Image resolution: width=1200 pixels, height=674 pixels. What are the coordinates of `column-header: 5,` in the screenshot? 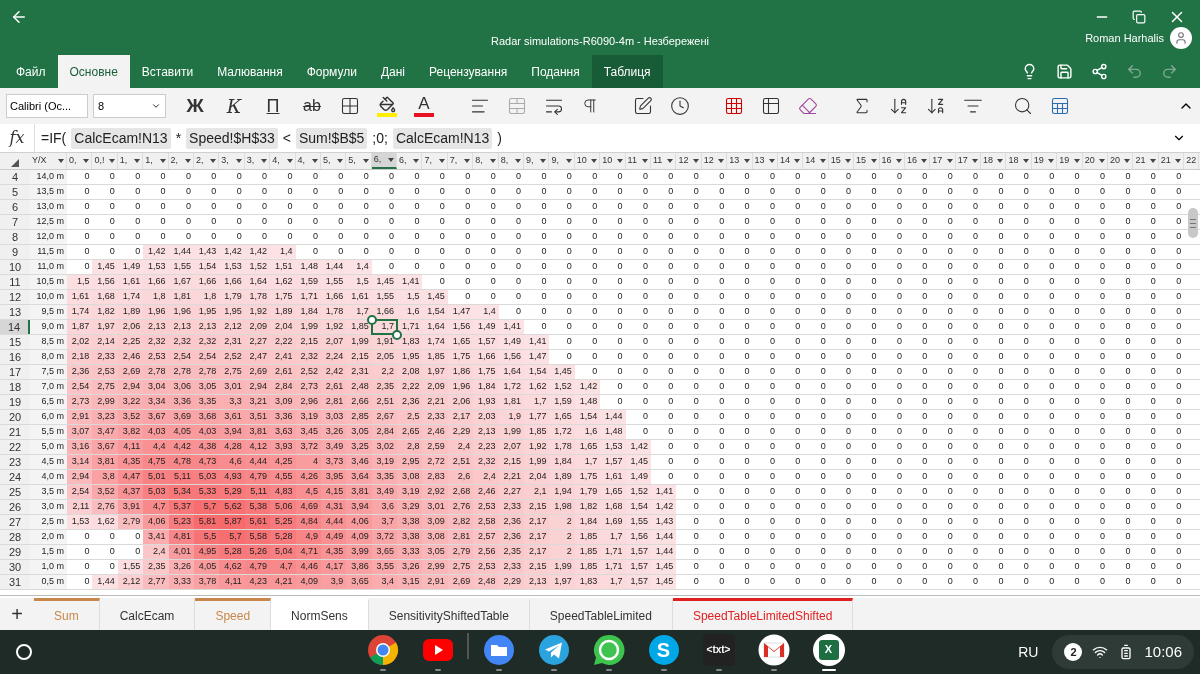 It's located at (333, 161).